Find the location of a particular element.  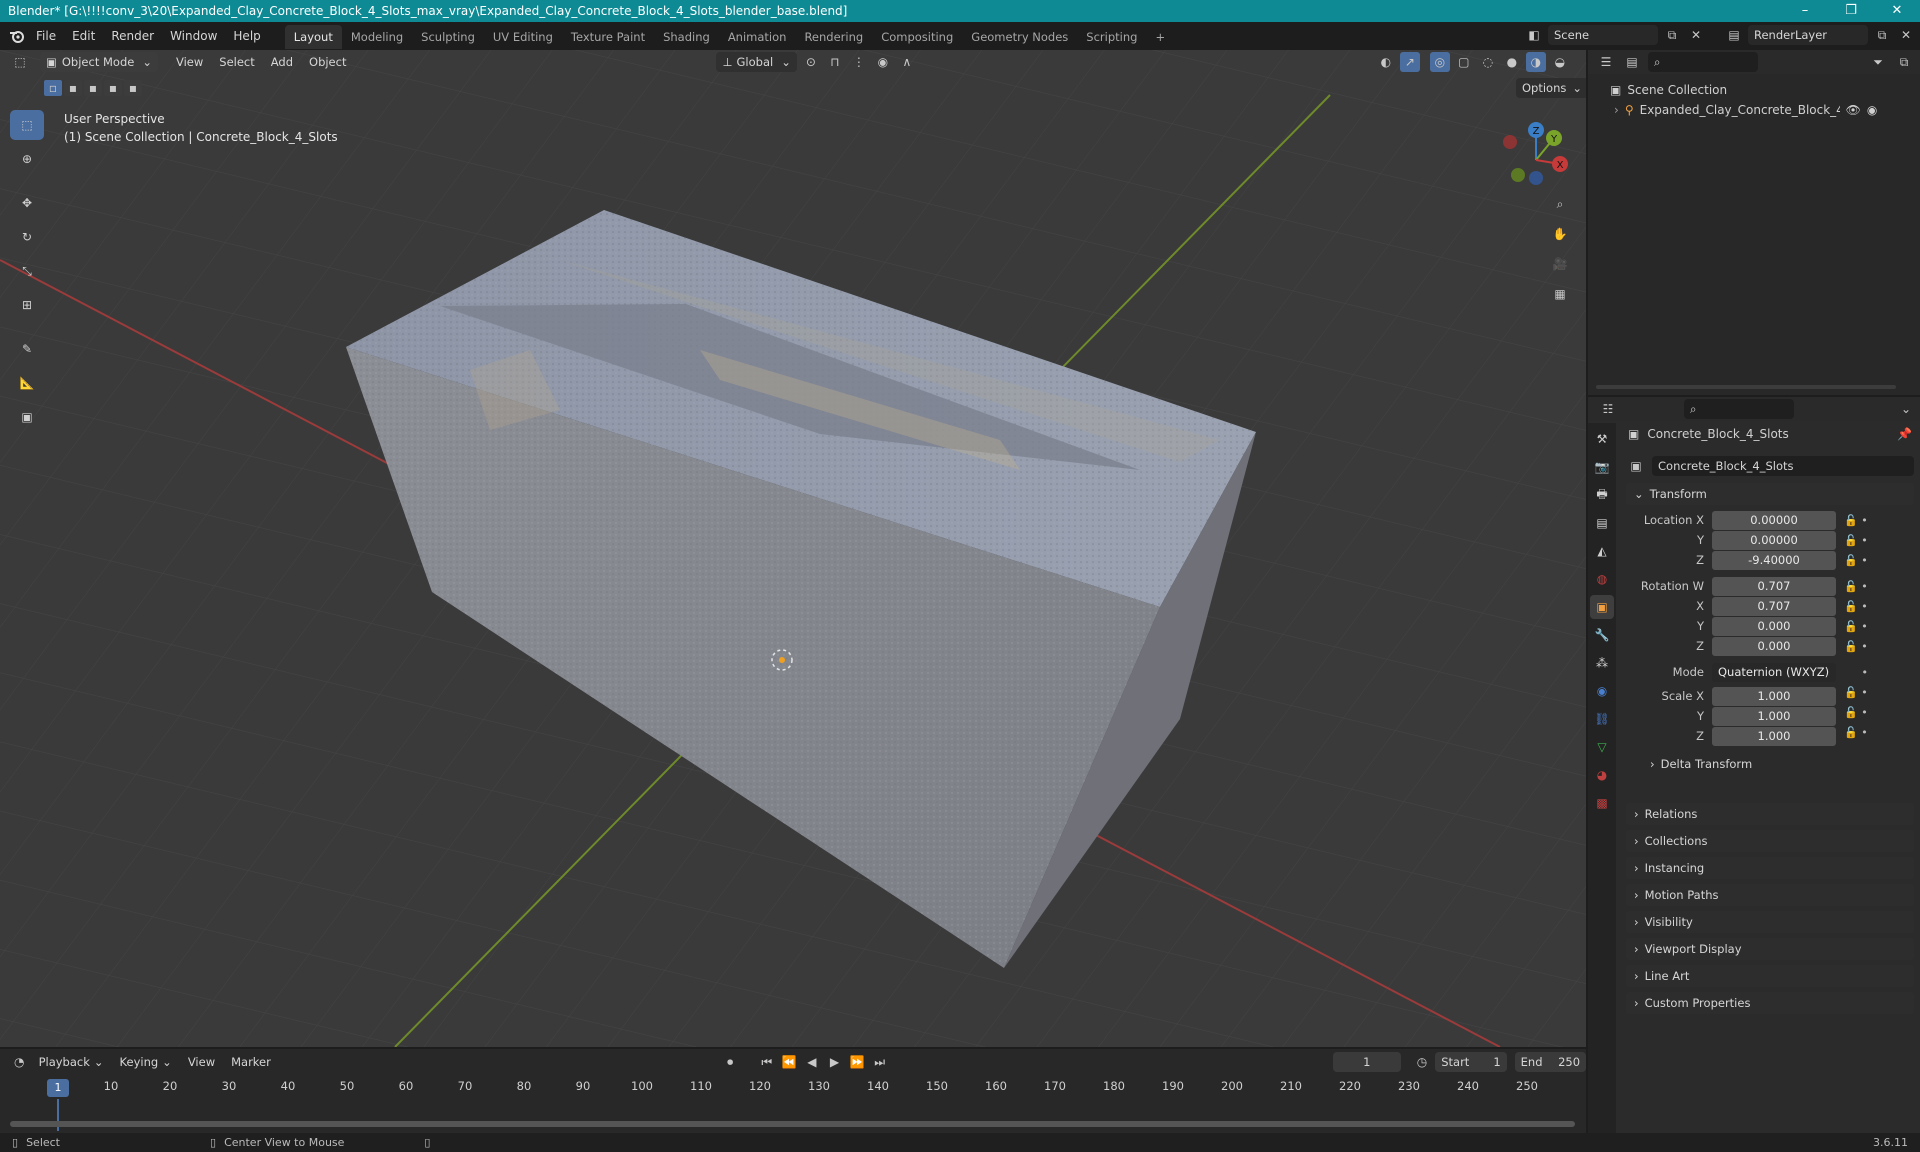

timer-icon: ◷ is located at coordinates (1422, 1062).